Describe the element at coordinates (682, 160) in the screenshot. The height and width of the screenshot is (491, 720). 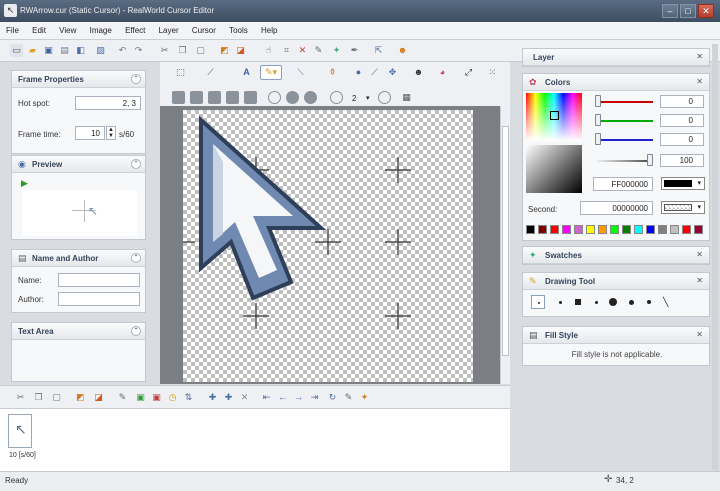
I see `alpha-value-input: 100` at that location.